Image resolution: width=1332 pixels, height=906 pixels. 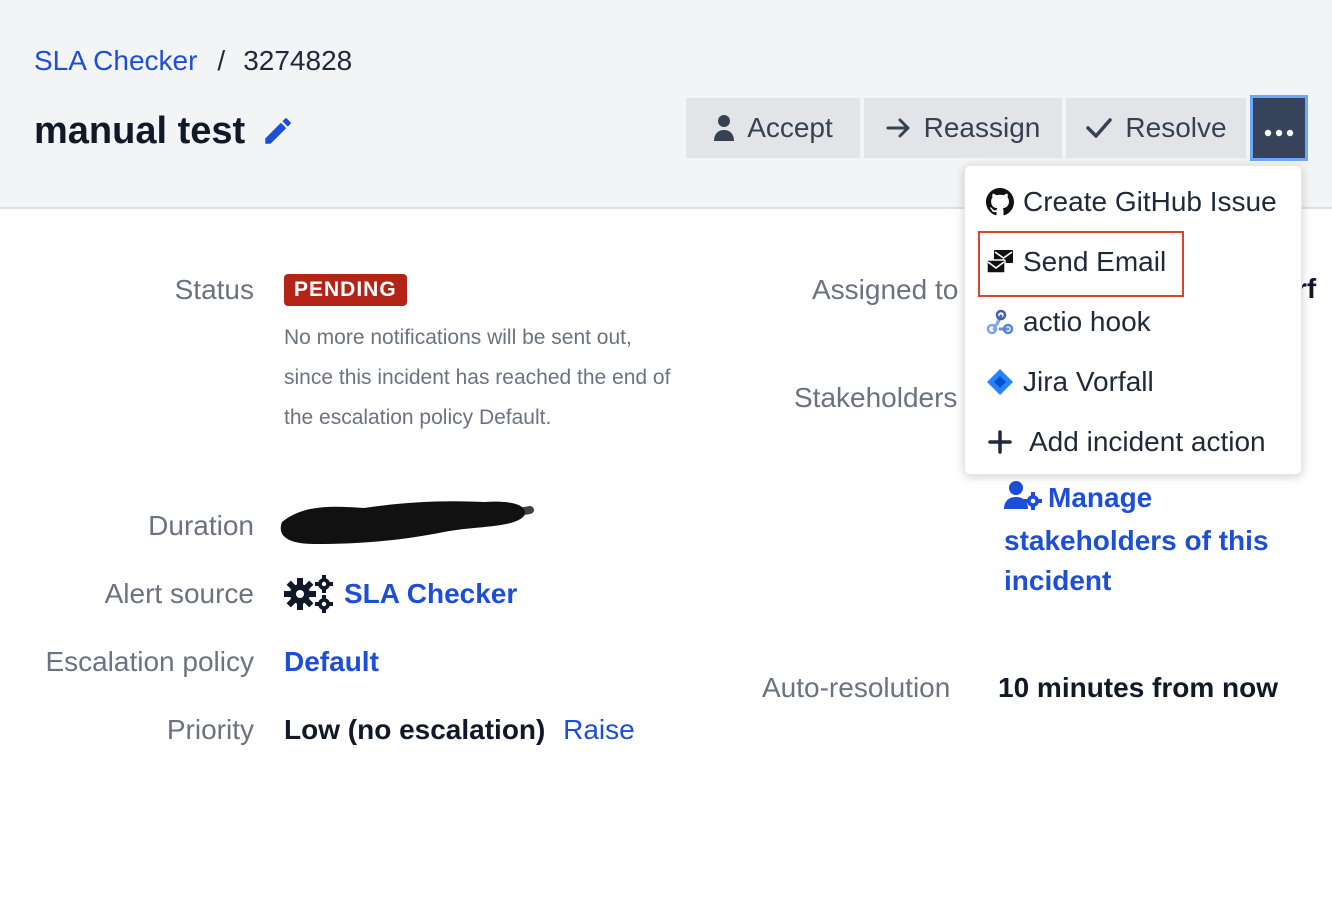 I want to click on auto-resolution-value: 10 minutes from now, so click(x=1138, y=687).